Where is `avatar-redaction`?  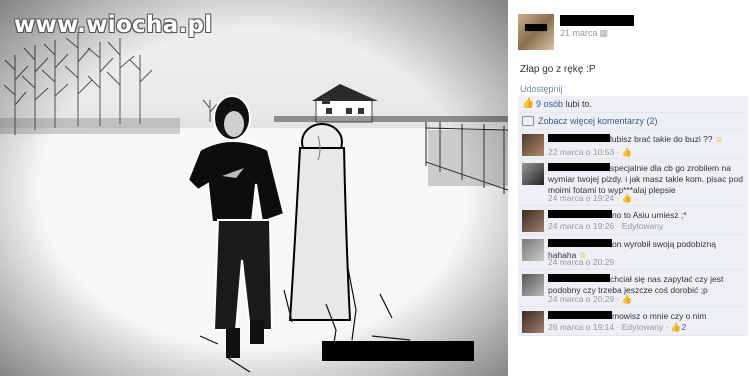 avatar-redaction is located at coordinates (536, 27).